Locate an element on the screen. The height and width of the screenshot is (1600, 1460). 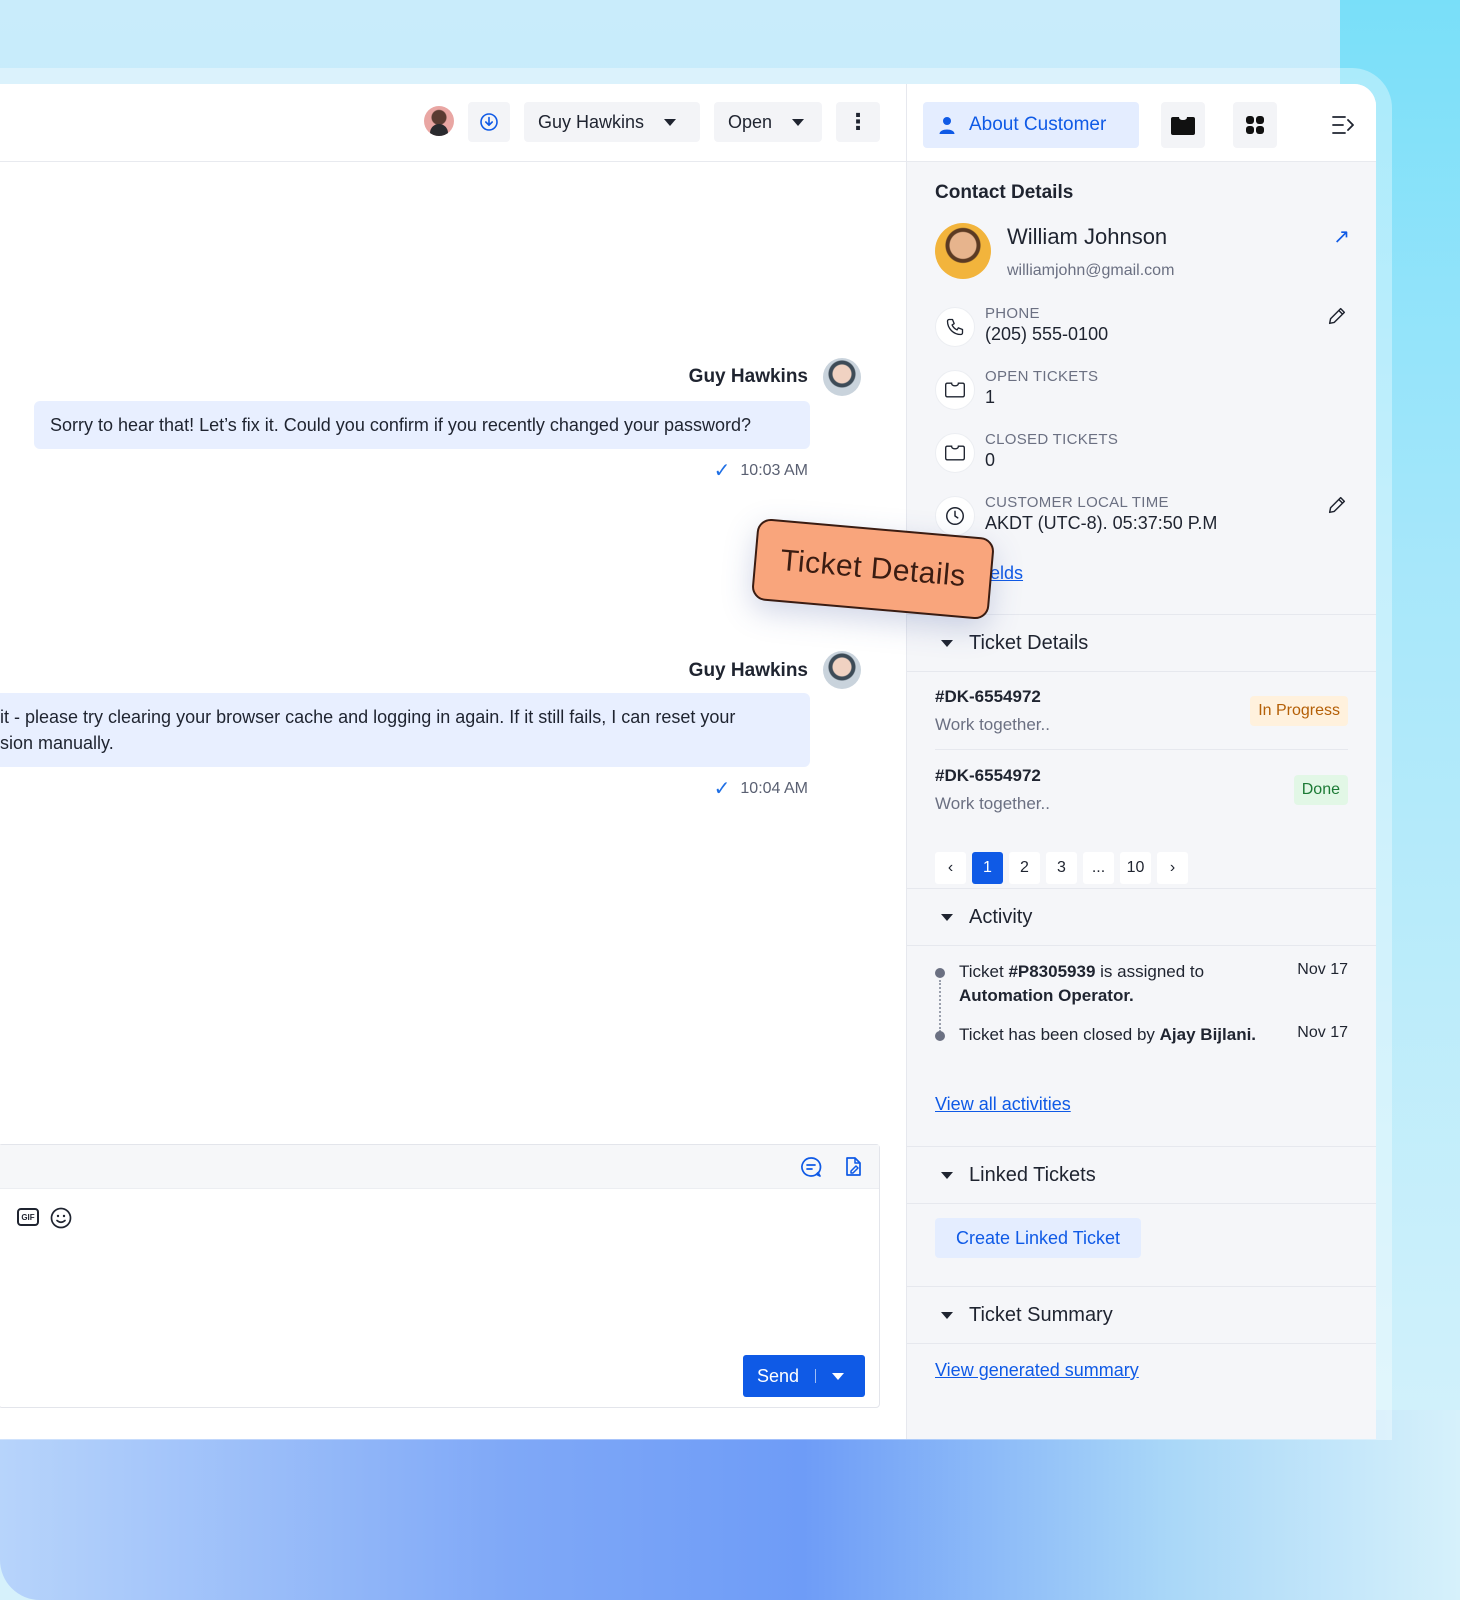
ticket-subtitle: Work together.. is located at coordinates (992, 803).